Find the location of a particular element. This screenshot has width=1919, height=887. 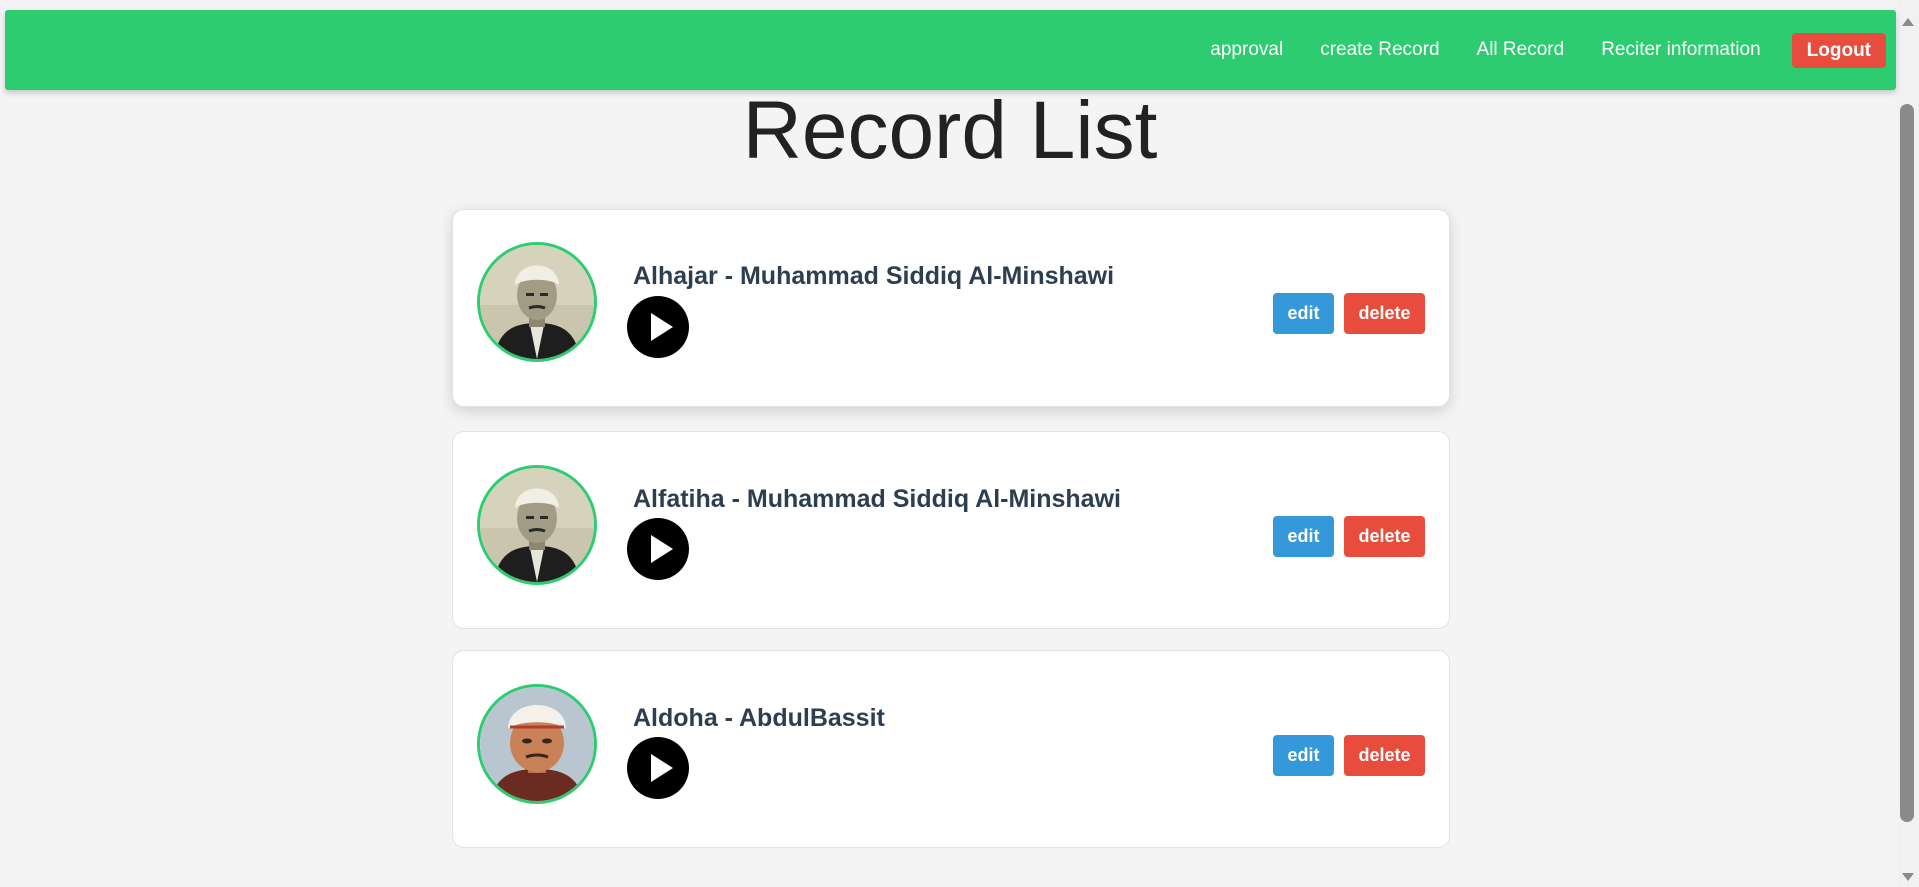

record-title: Alhajar - Muhammad Siddiq Al-Minshawi is located at coordinates (874, 276).